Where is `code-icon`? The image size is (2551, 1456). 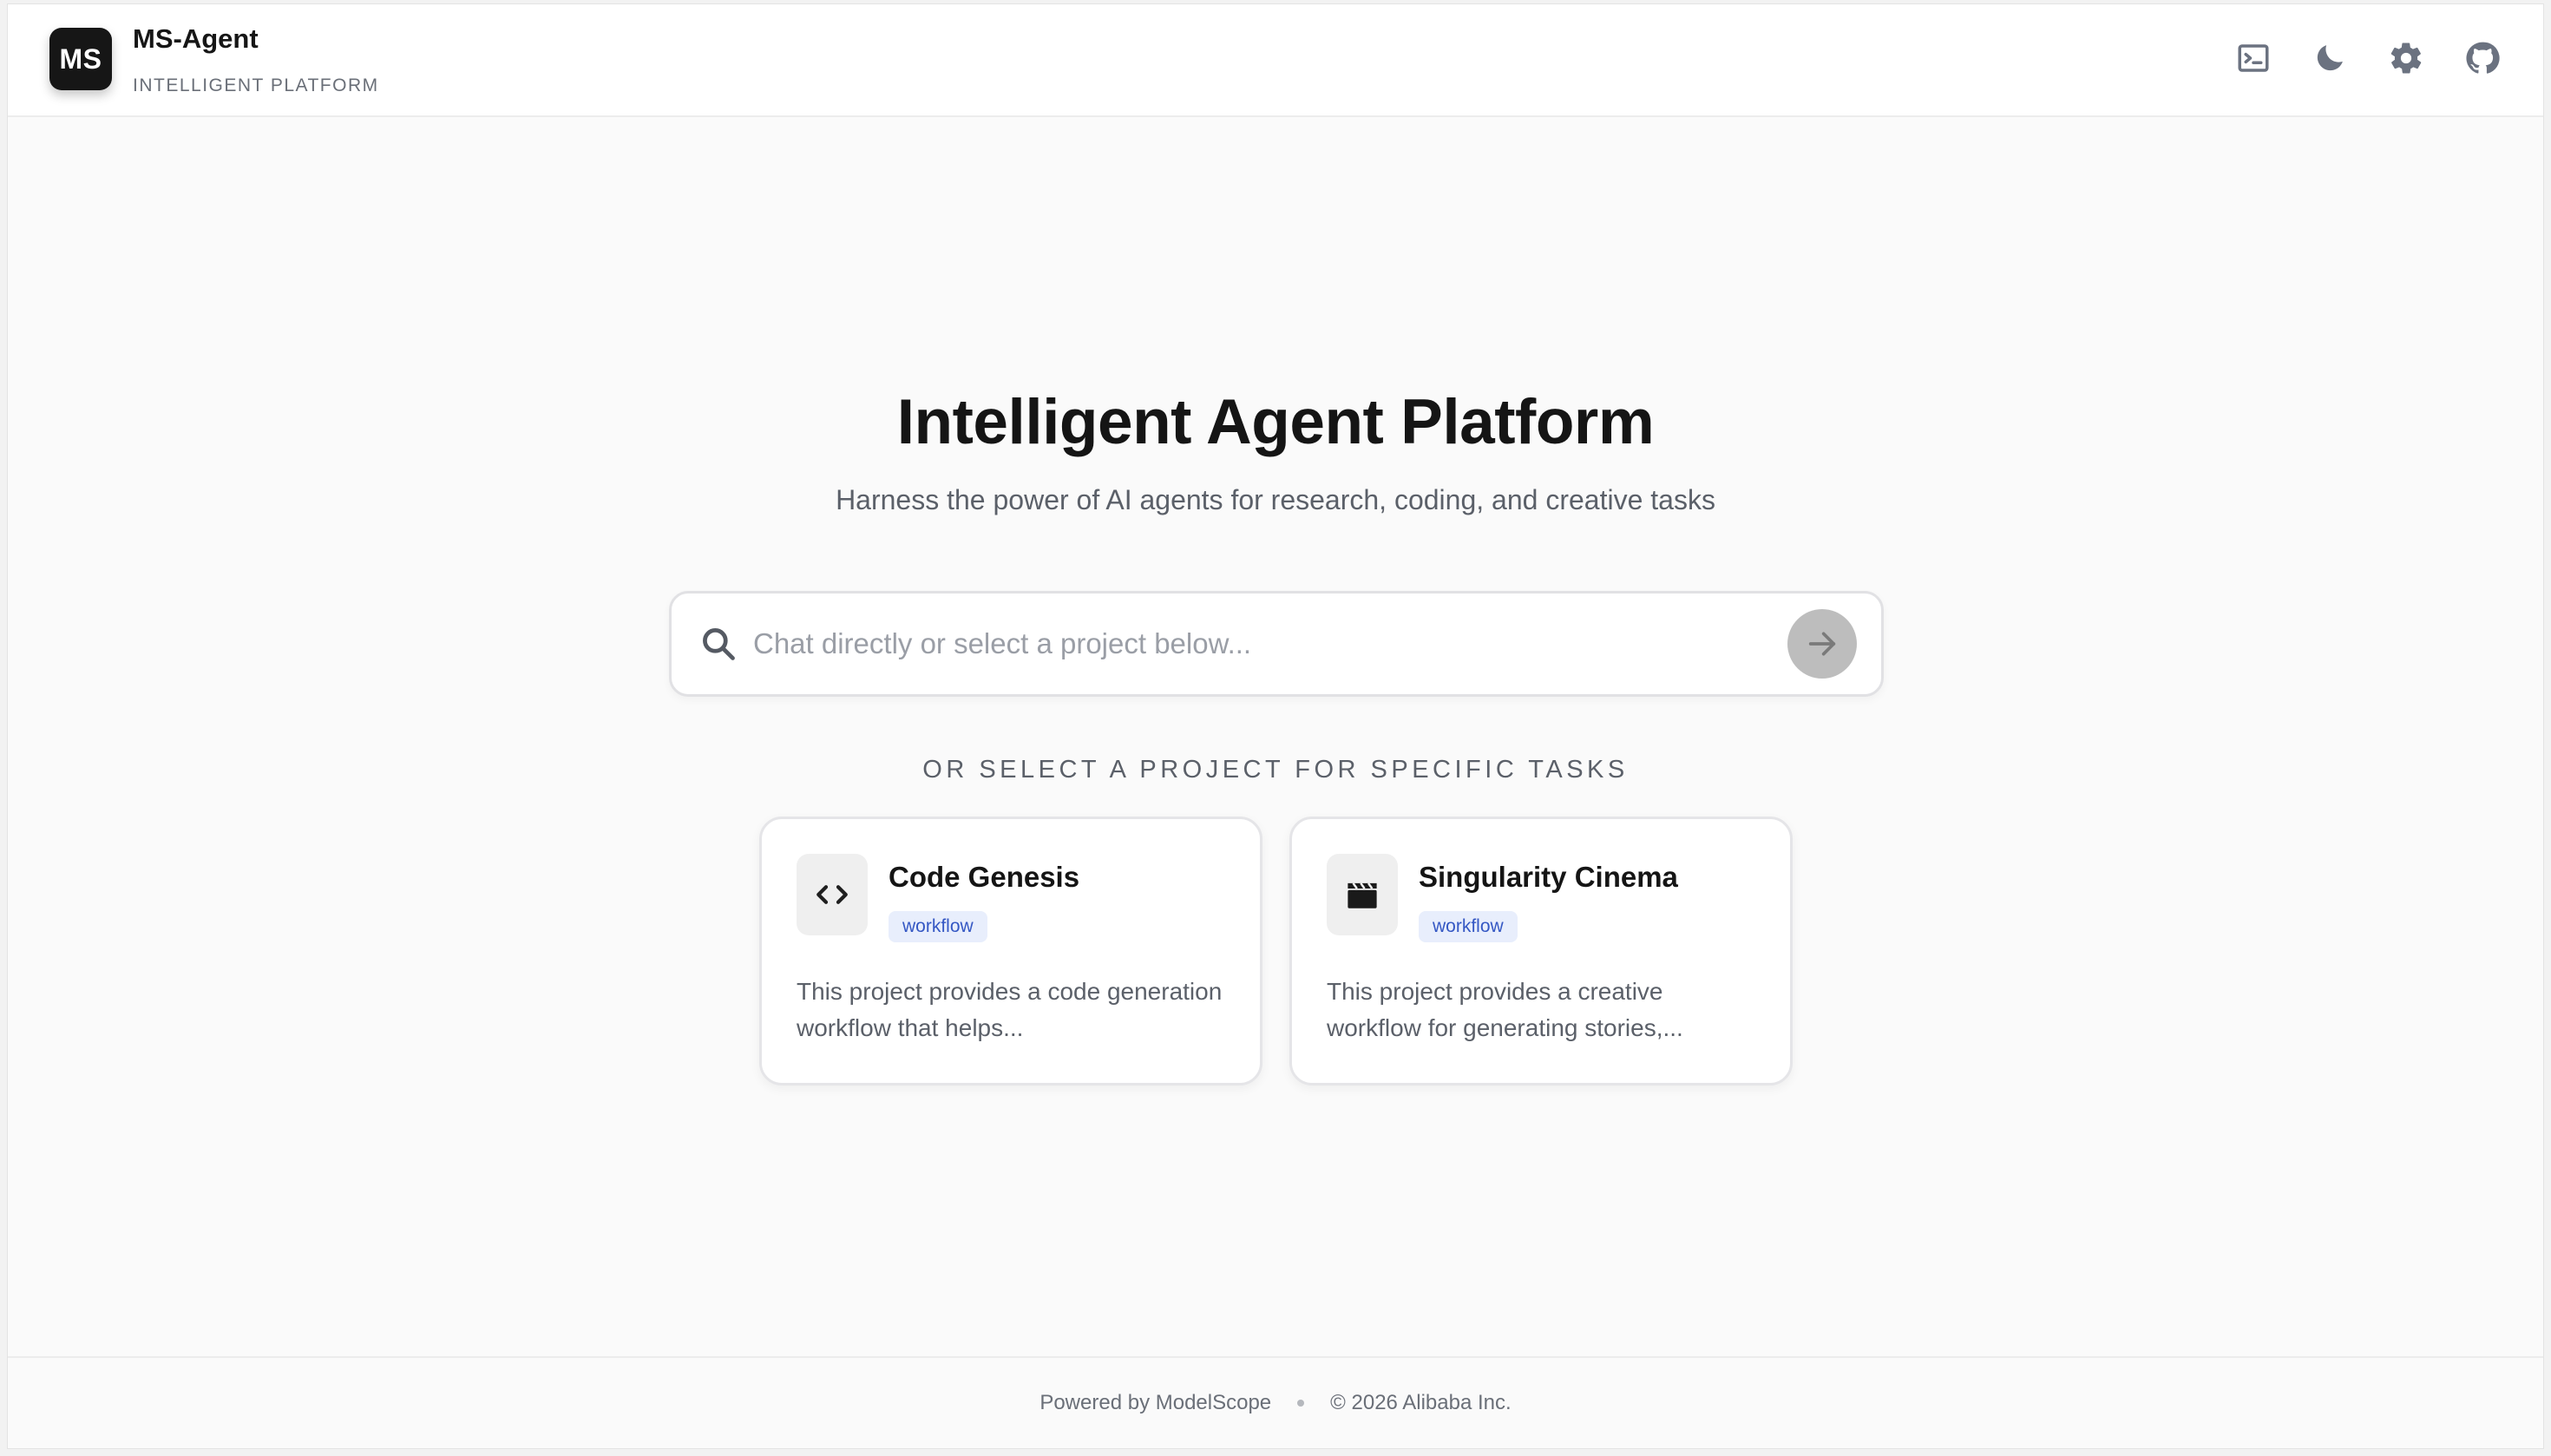
code-icon is located at coordinates (832, 894).